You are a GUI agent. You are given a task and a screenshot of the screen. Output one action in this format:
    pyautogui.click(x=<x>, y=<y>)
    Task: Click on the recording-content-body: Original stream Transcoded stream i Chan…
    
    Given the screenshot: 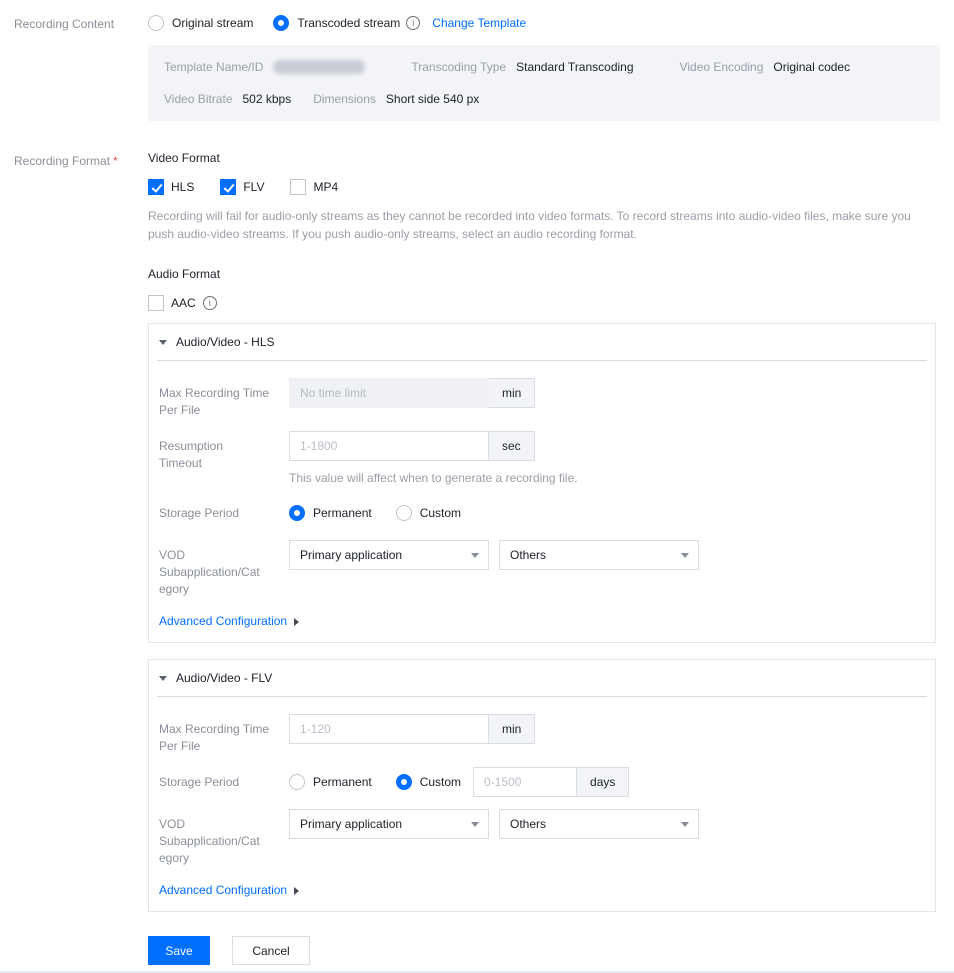 What is the action you would take?
    pyautogui.click(x=544, y=67)
    